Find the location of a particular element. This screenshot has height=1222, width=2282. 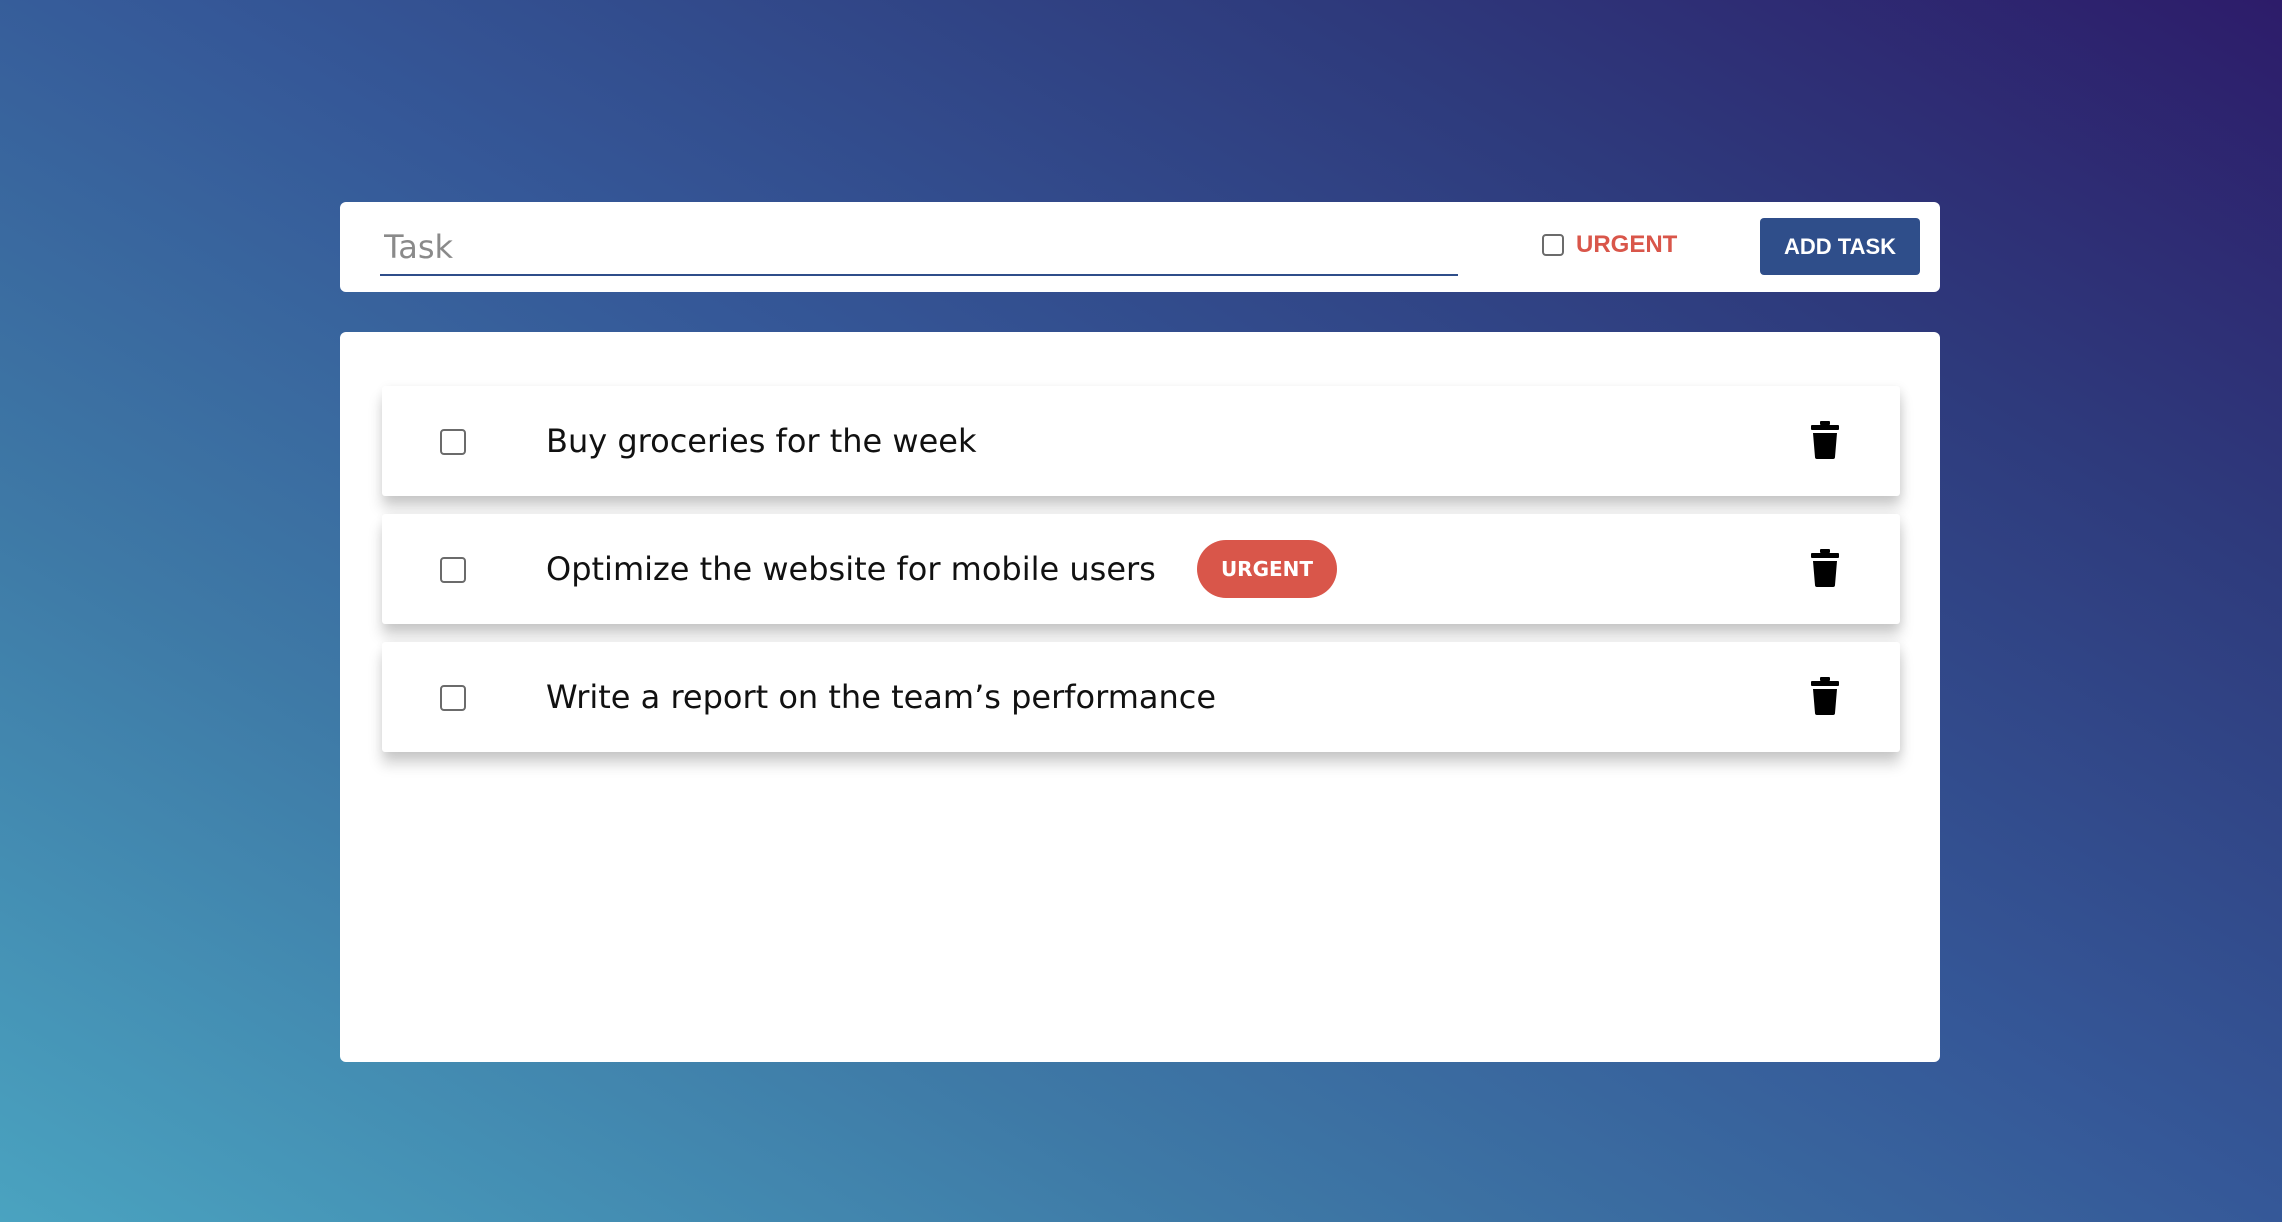

task-row: Buy groceries for the week is located at coordinates (1141, 441).